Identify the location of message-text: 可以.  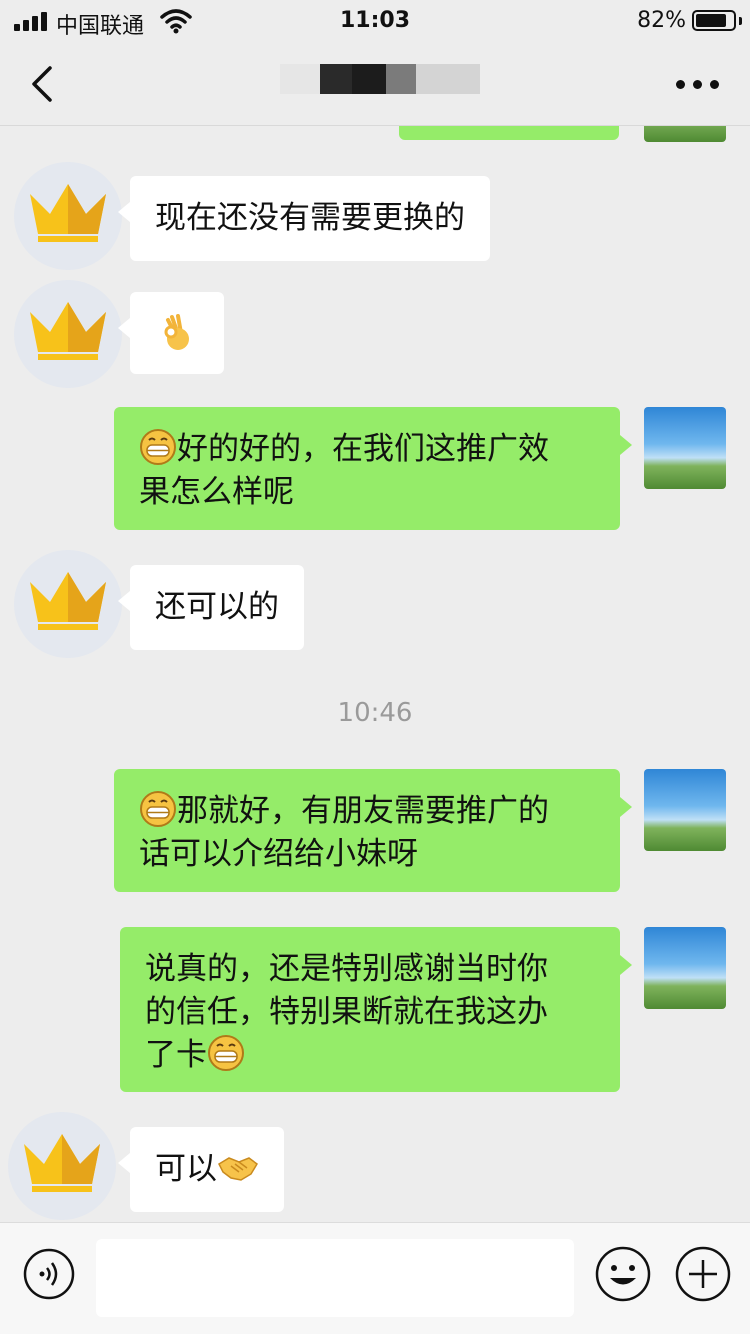
(186, 1169).